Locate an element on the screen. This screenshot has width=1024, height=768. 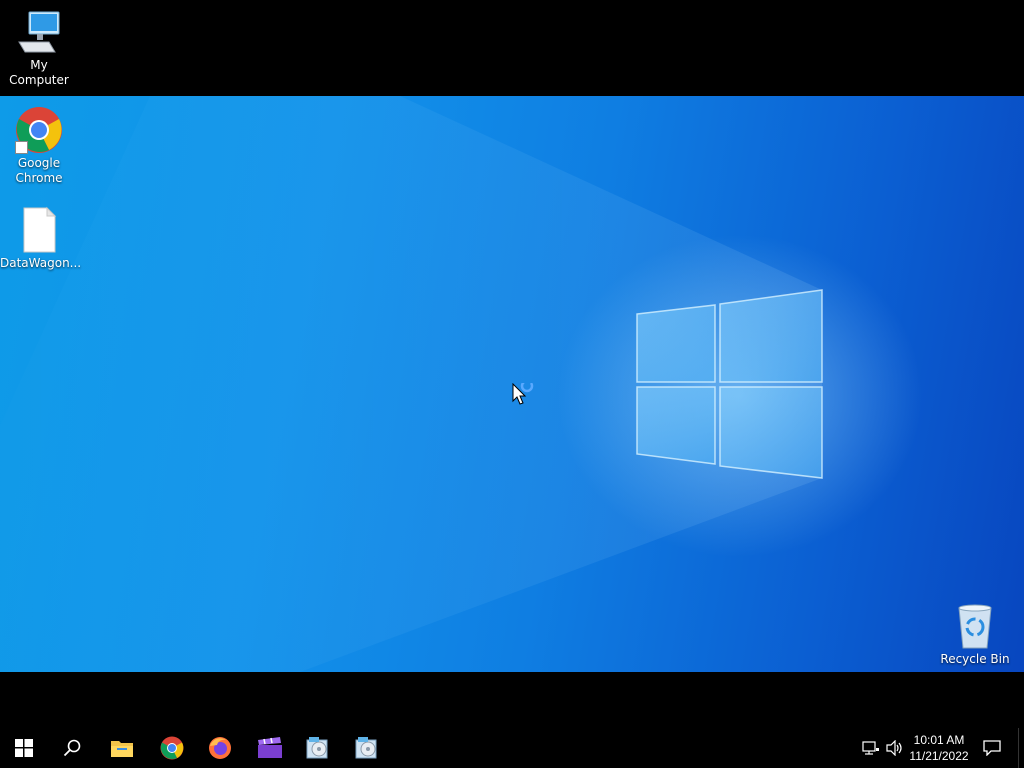
show-desktop-button is located at coordinates (1021, 748).